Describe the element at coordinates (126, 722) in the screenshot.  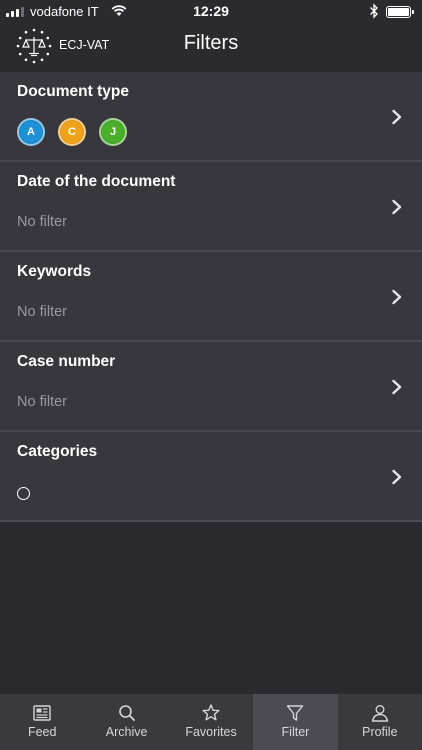
I see `tab-archive: Archive` at that location.